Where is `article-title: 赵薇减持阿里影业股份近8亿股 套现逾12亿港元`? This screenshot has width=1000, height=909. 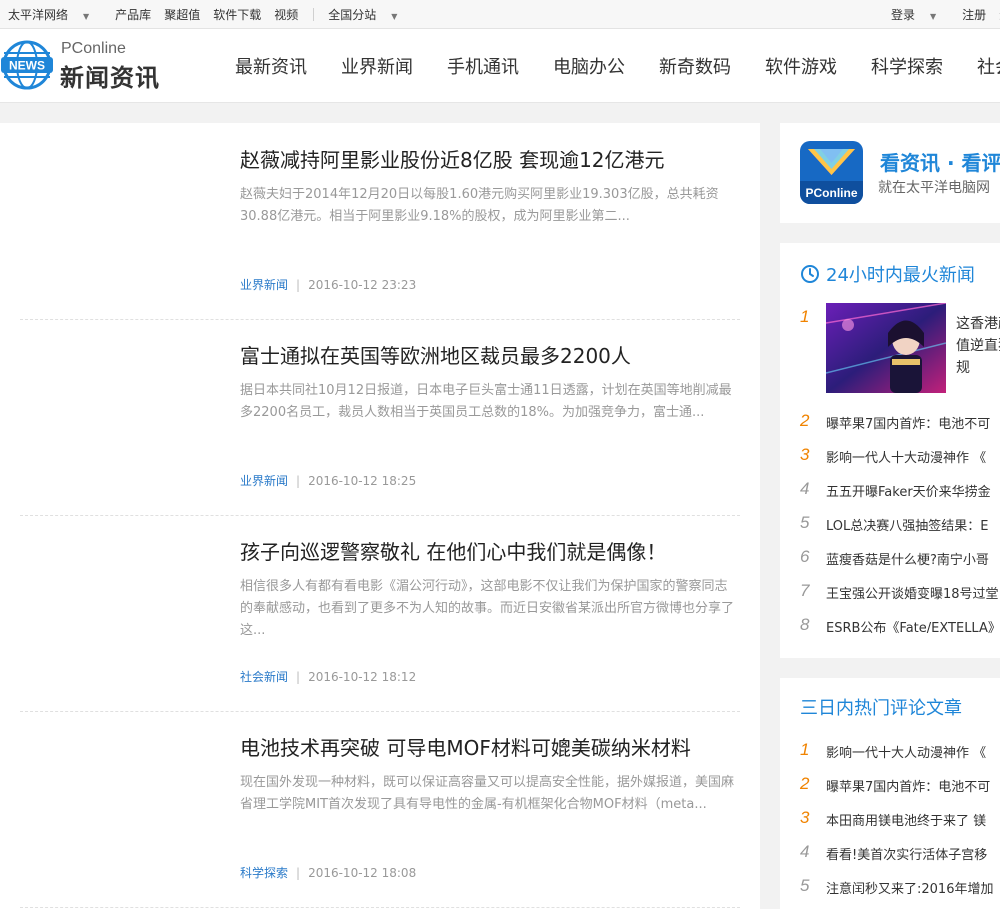 article-title: 赵薇减持阿里影业股份近8亿股 套现逾12亿港元 is located at coordinates (452, 158).